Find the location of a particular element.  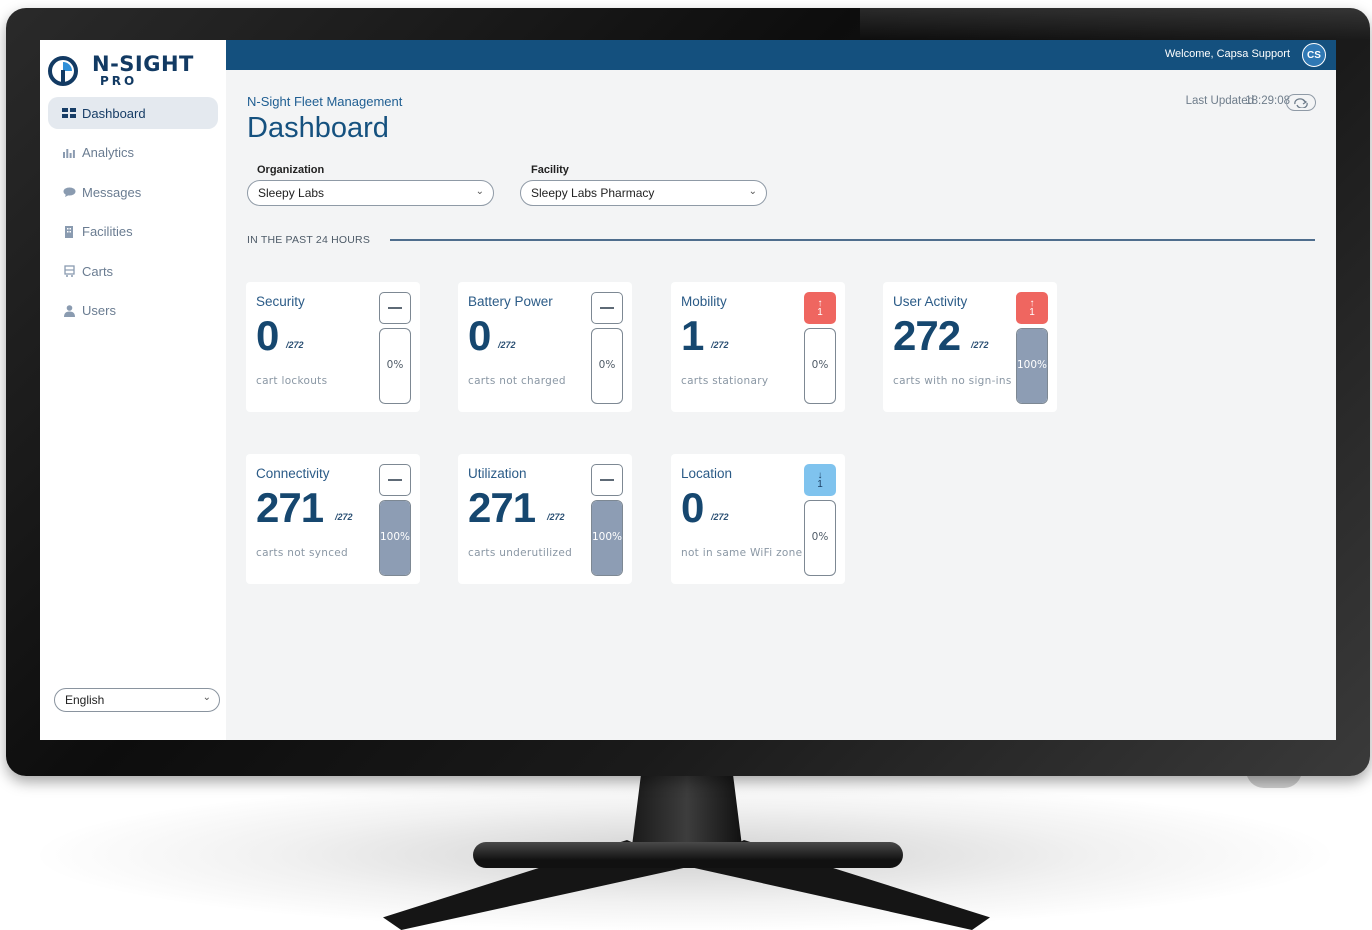

sidebar-item-label: Messages is located at coordinates (112, 192).